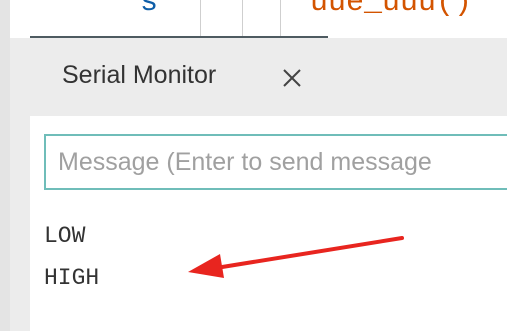 This screenshot has width=507, height=331. I want to click on red-arrow-icon, so click(296, 257).